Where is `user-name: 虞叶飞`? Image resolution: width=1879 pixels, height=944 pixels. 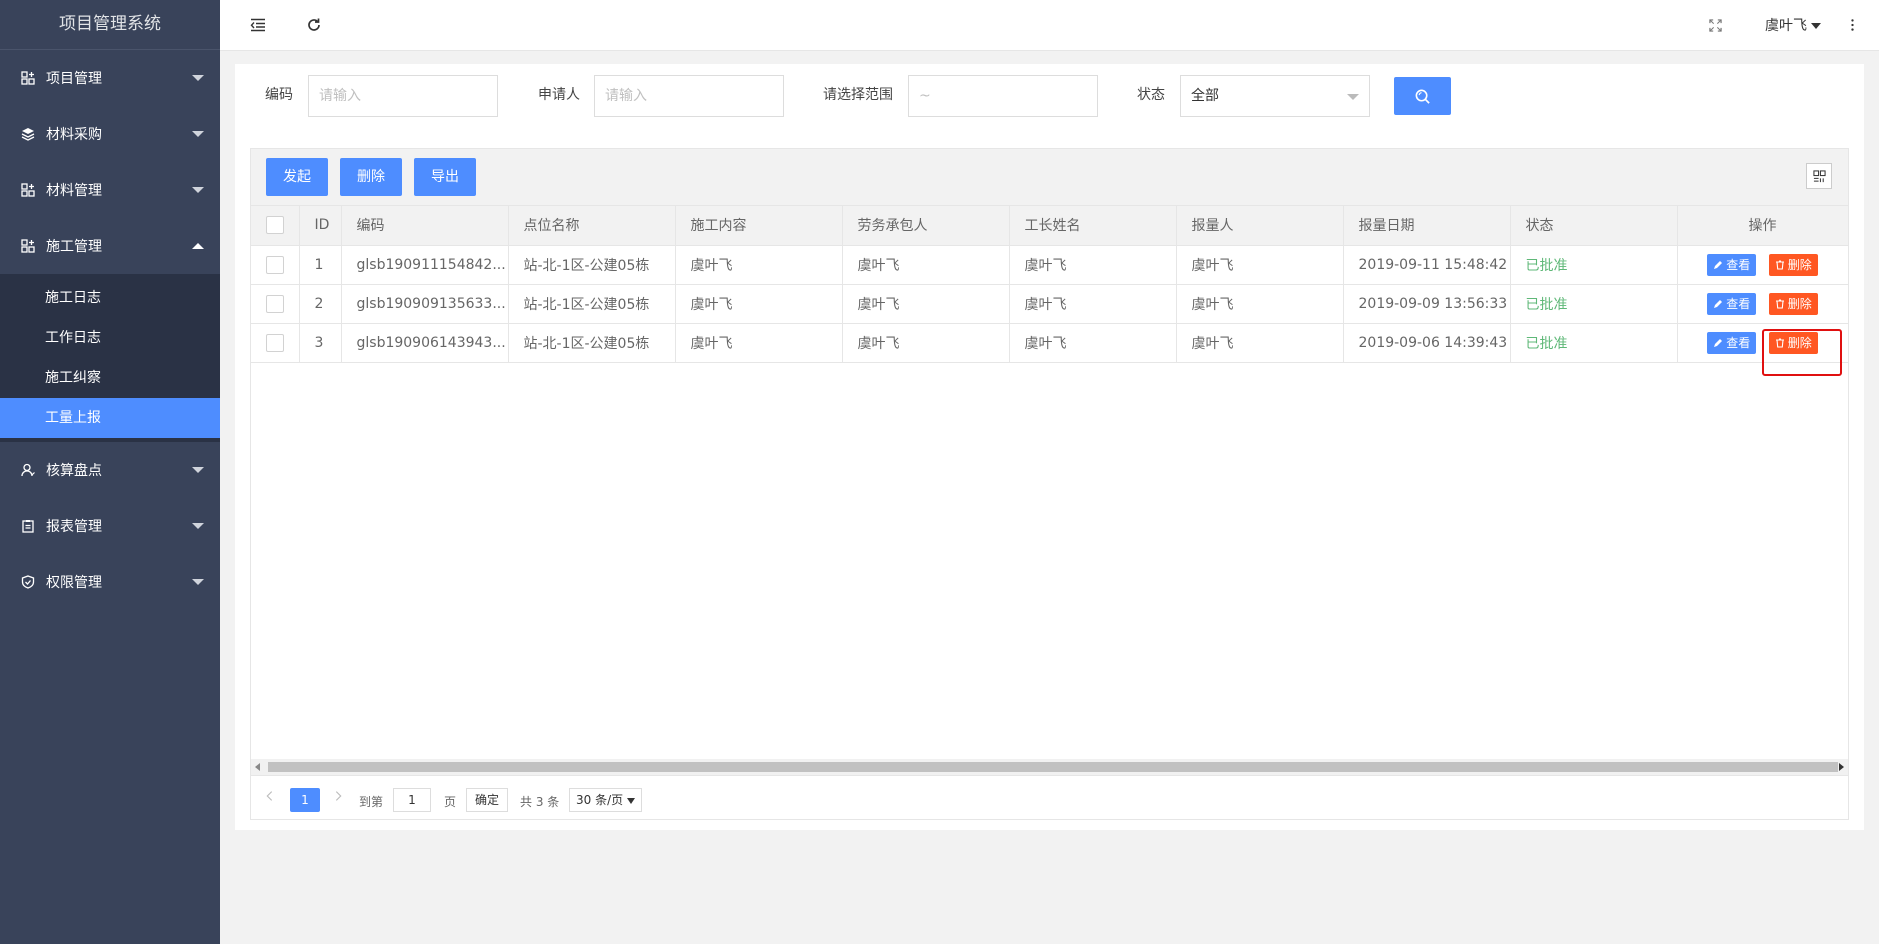
user-name: 虞叶飞 is located at coordinates (1786, 26).